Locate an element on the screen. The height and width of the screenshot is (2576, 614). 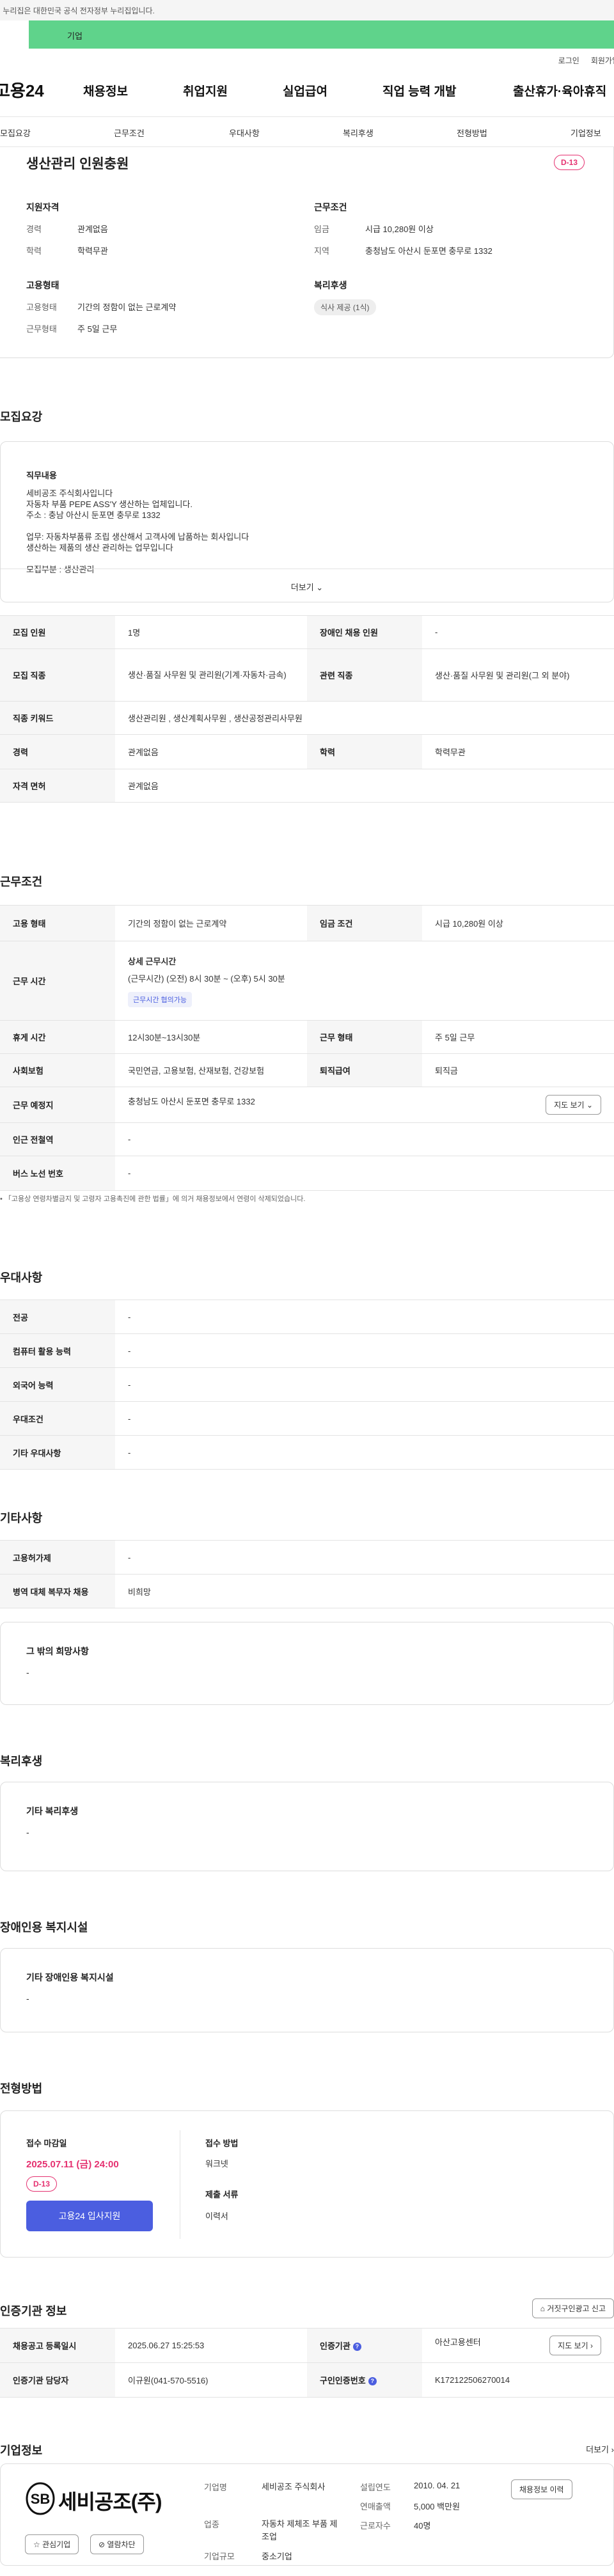
subway-value: - is located at coordinates (364, 1139).